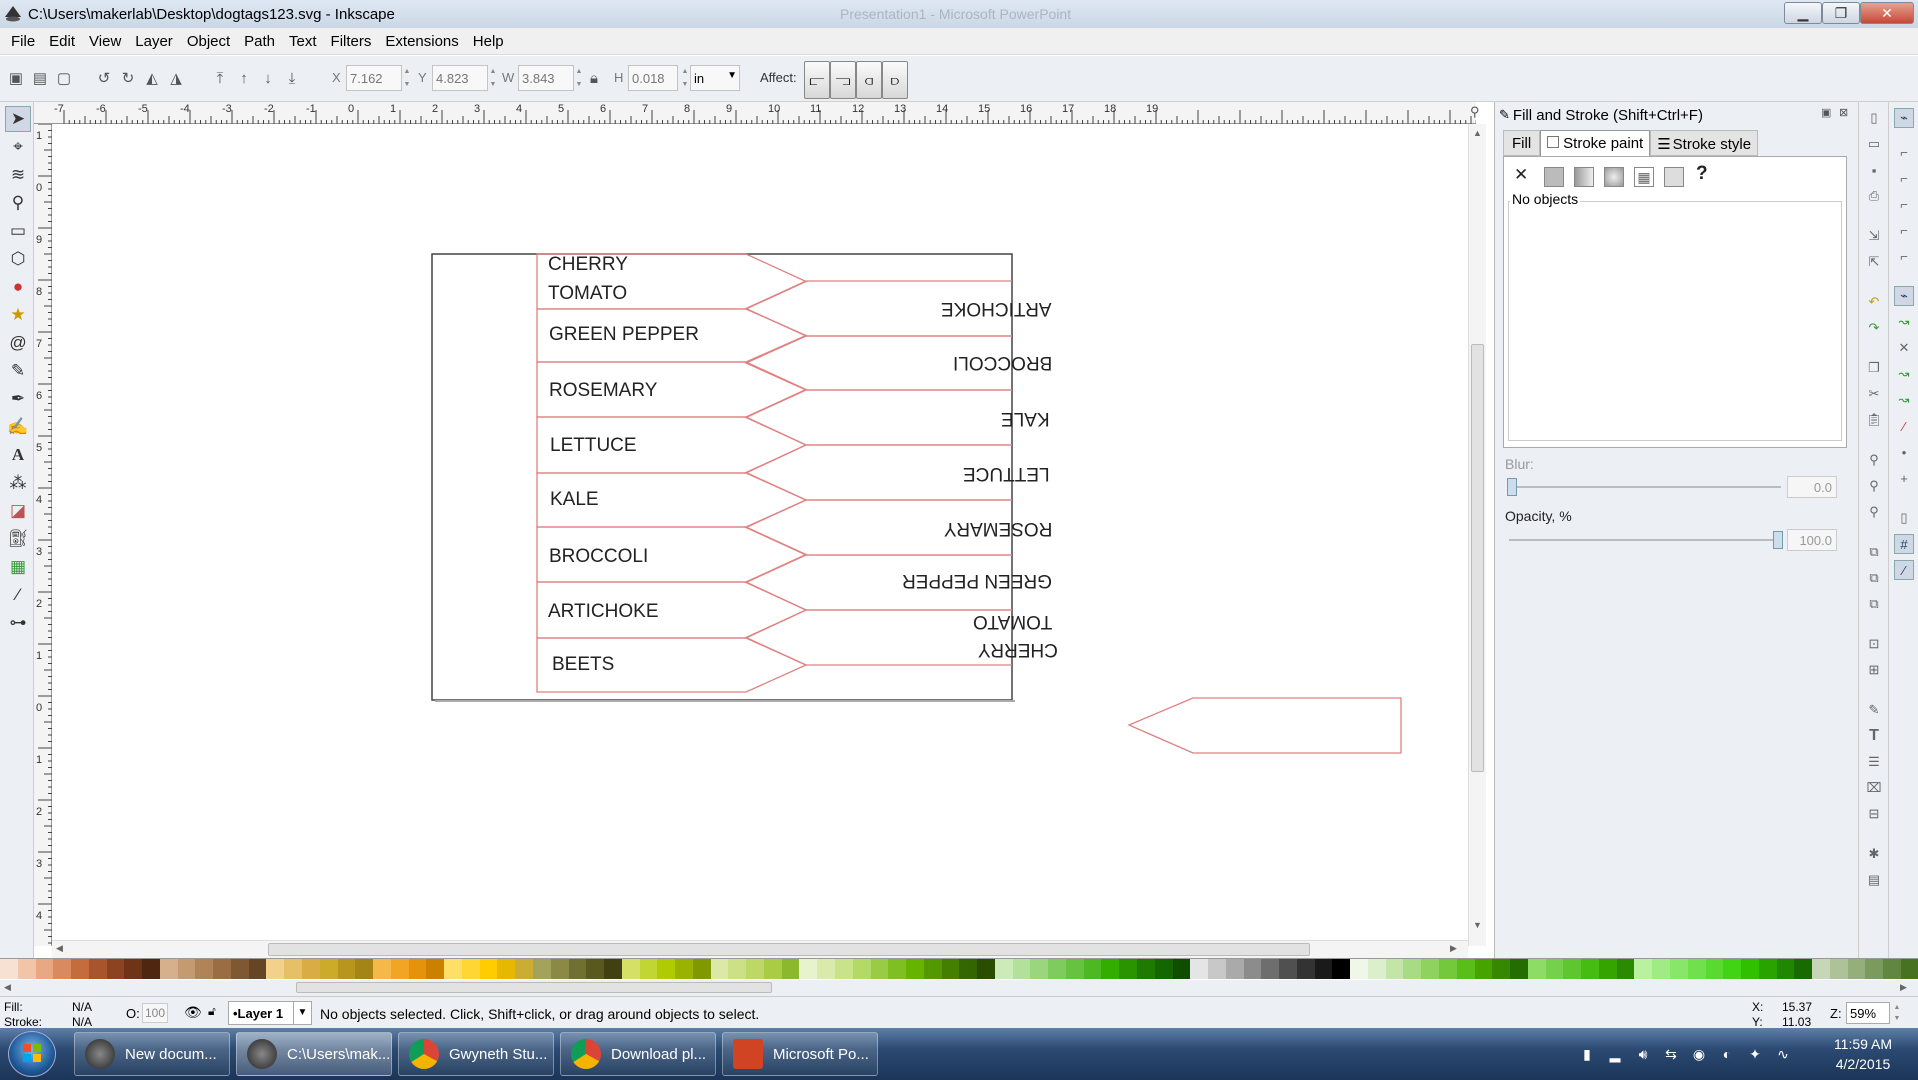 The height and width of the screenshot is (1080, 1918). Describe the element at coordinates (18, 343) in the screenshot. I see `spiral-tool-icon: @` at that location.